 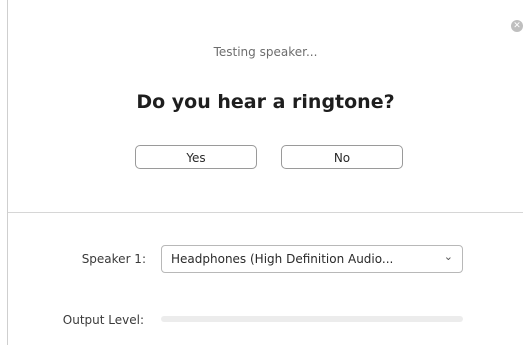 What do you see at coordinates (113, 259) in the screenshot?
I see `speaker-label: Speaker 1:` at bounding box center [113, 259].